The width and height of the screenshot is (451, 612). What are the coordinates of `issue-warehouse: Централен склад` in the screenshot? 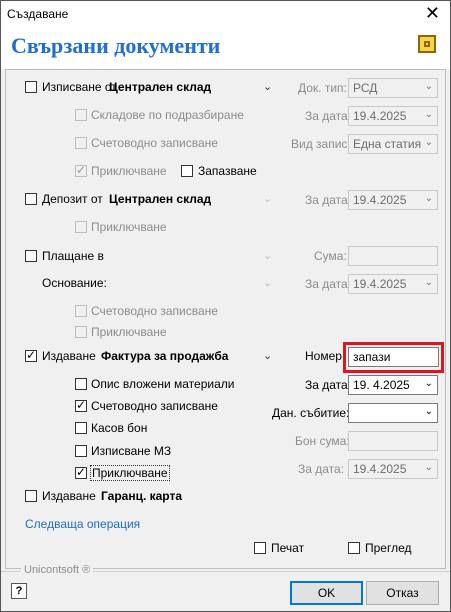 It's located at (160, 87).